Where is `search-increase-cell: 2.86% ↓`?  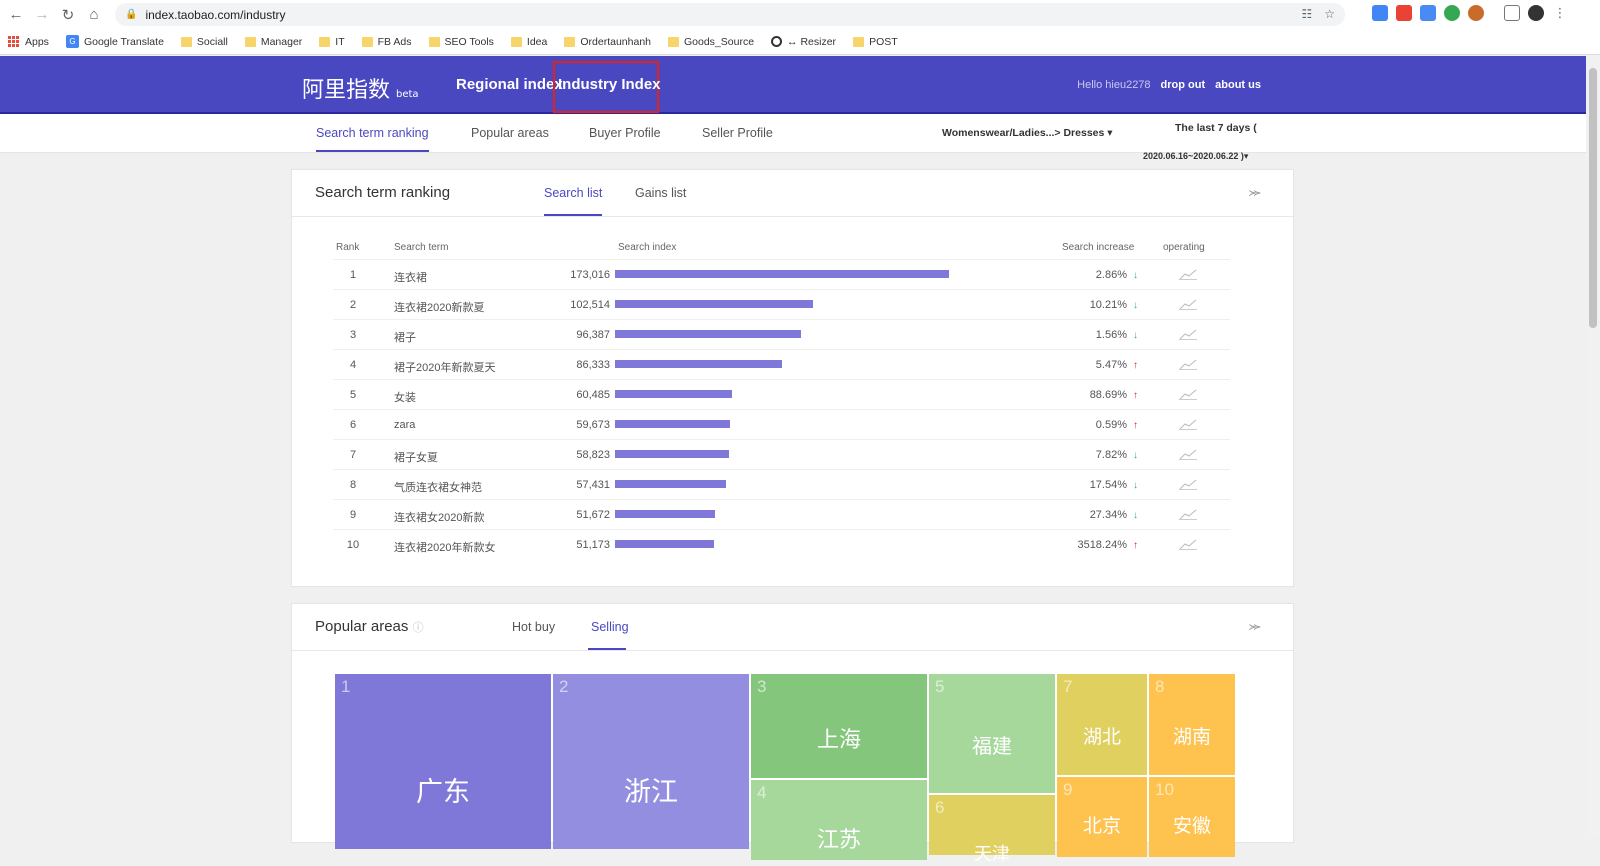
search-increase-cell: 2.86% ↓ is located at coordinates (1116, 275).